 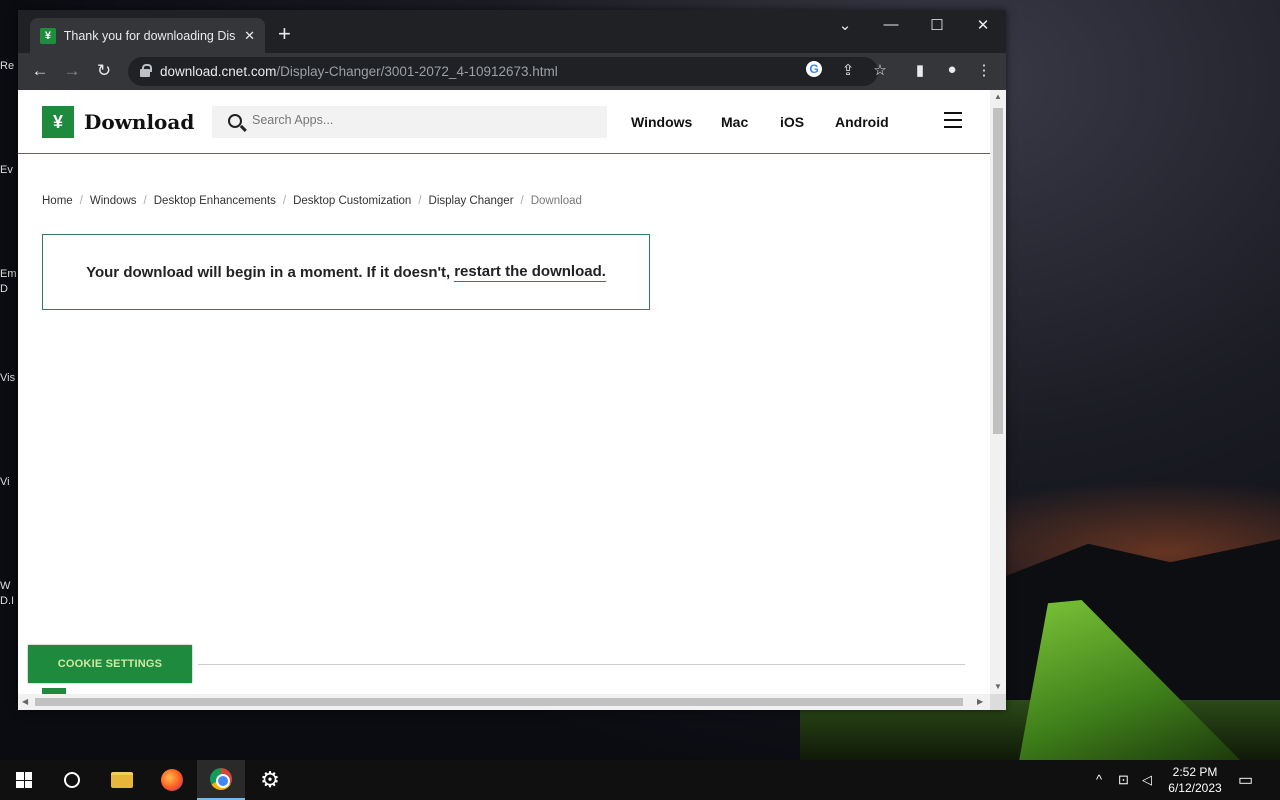 What do you see at coordinates (983, 25) in the screenshot?
I see `close-window-button: ✕` at bounding box center [983, 25].